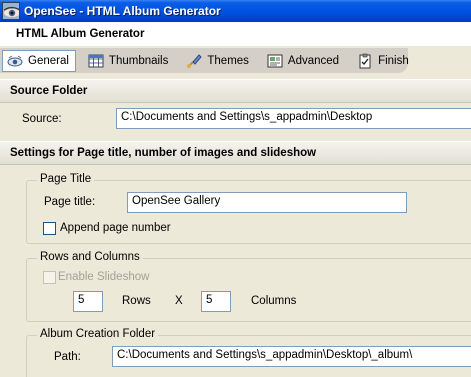 This screenshot has width=471, height=377. I want to click on columns-input: 5, so click(216, 301).